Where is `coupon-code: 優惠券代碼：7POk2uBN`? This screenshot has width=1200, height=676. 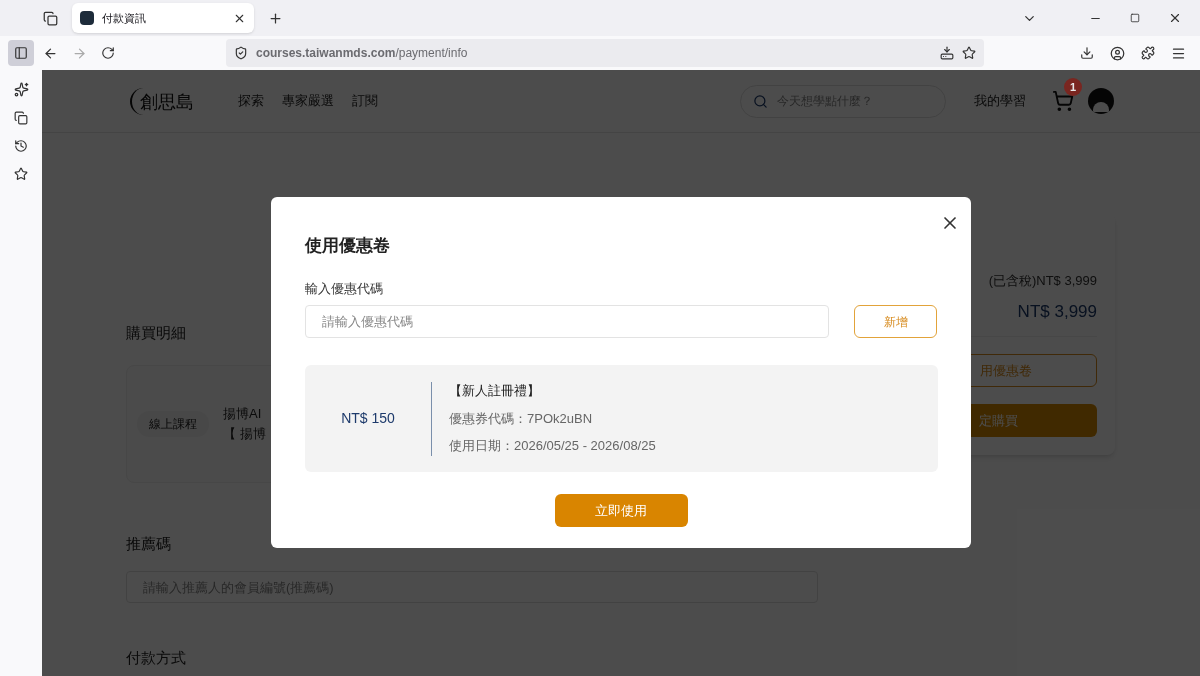
coupon-code: 優惠券代碼：7POk2uBN is located at coordinates (521, 418).